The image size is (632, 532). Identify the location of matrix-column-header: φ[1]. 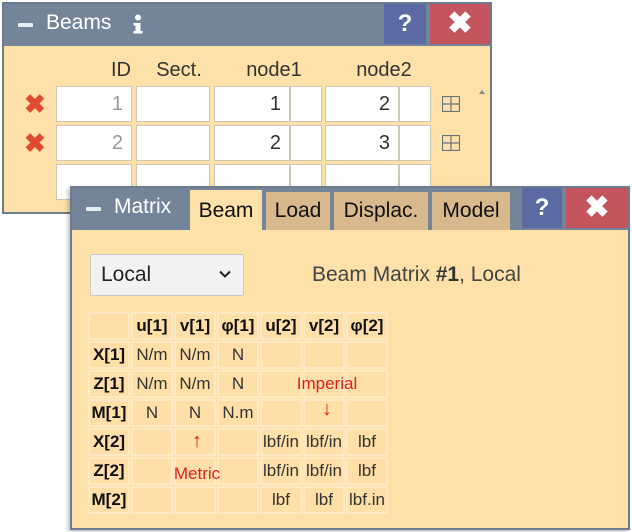
(238, 326).